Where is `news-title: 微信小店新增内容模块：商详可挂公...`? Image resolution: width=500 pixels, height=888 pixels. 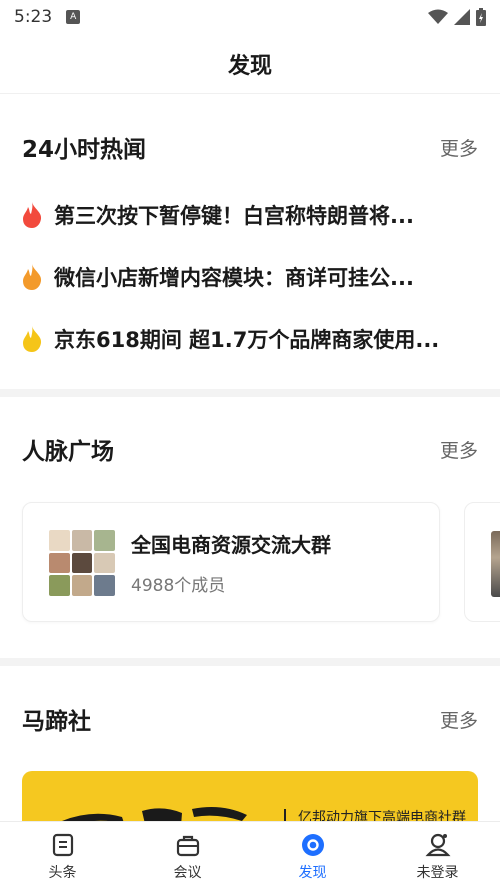 news-title: 微信小店新增内容模块：商详可挂公... is located at coordinates (234, 278).